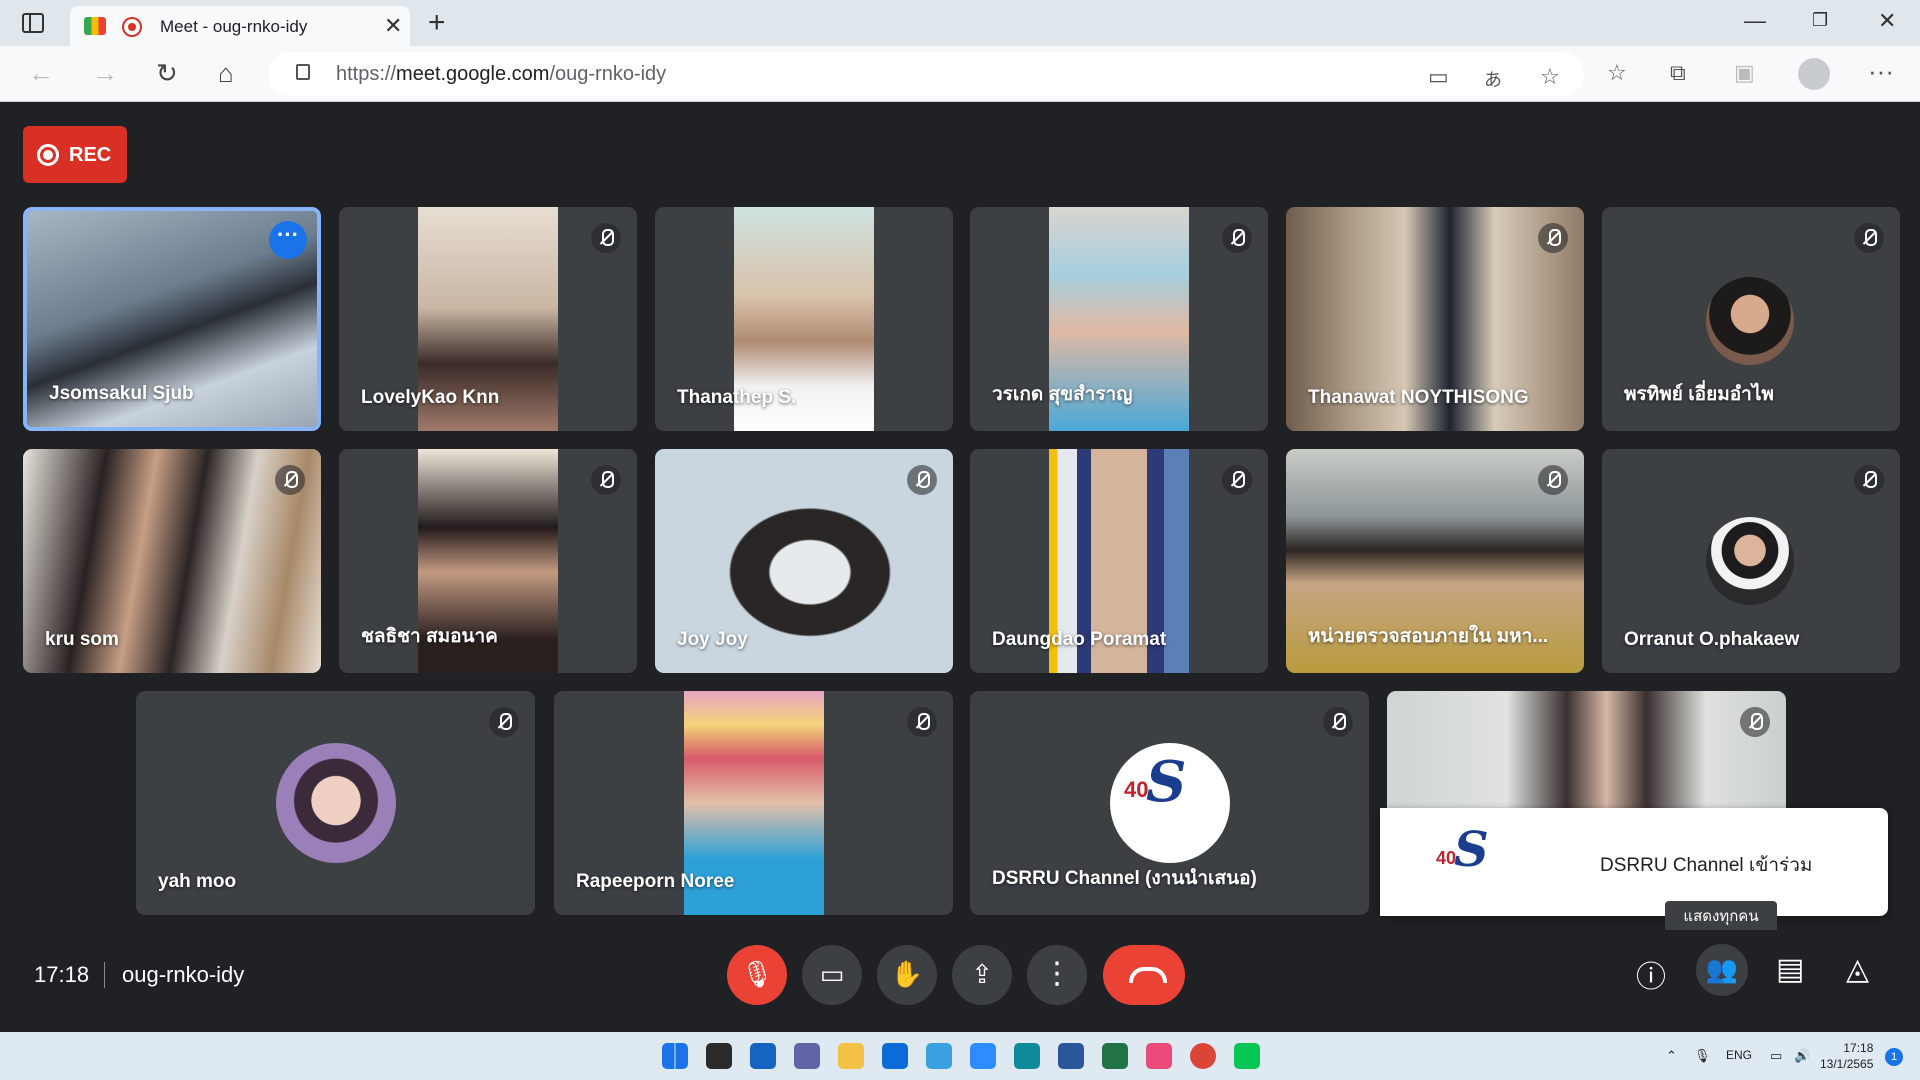 Image resolution: width=1920 pixels, height=1080 pixels. I want to click on minimize-icon: —, so click(1755, 21).